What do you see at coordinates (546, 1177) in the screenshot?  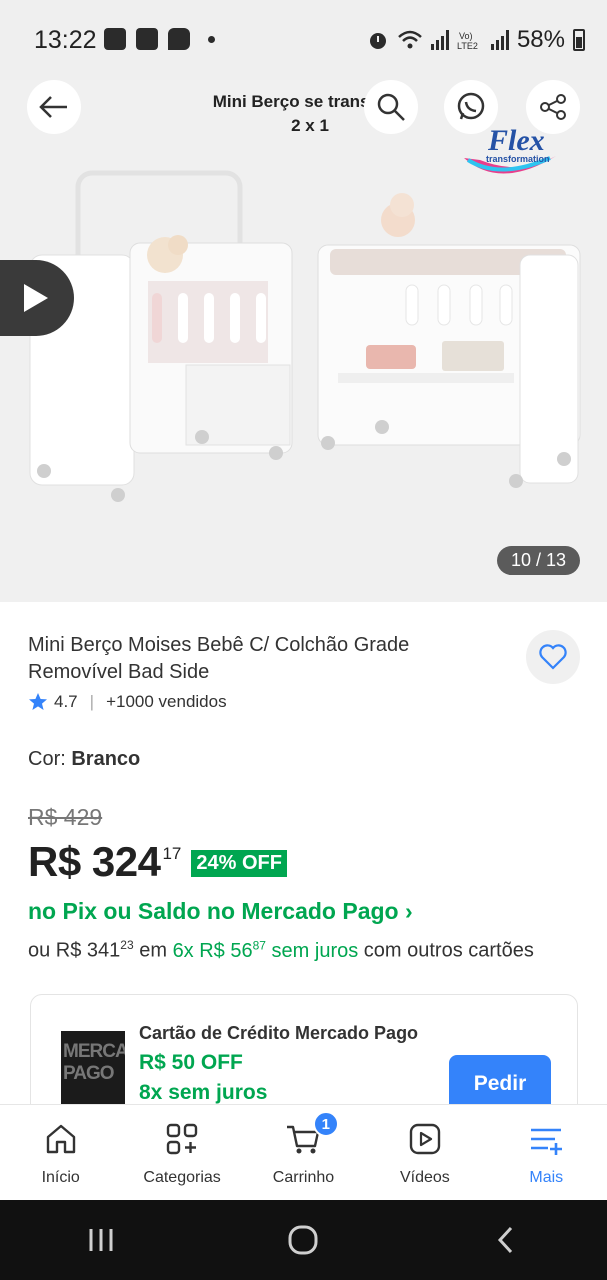 I see `nav-label-mais: Mais` at bounding box center [546, 1177].